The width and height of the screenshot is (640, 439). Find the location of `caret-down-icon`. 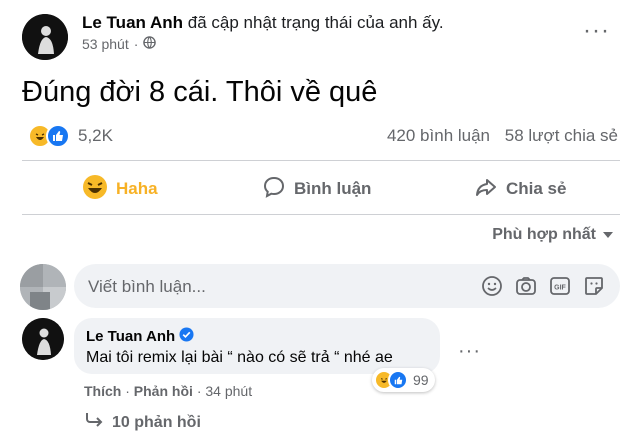

caret-down-icon is located at coordinates (608, 235).